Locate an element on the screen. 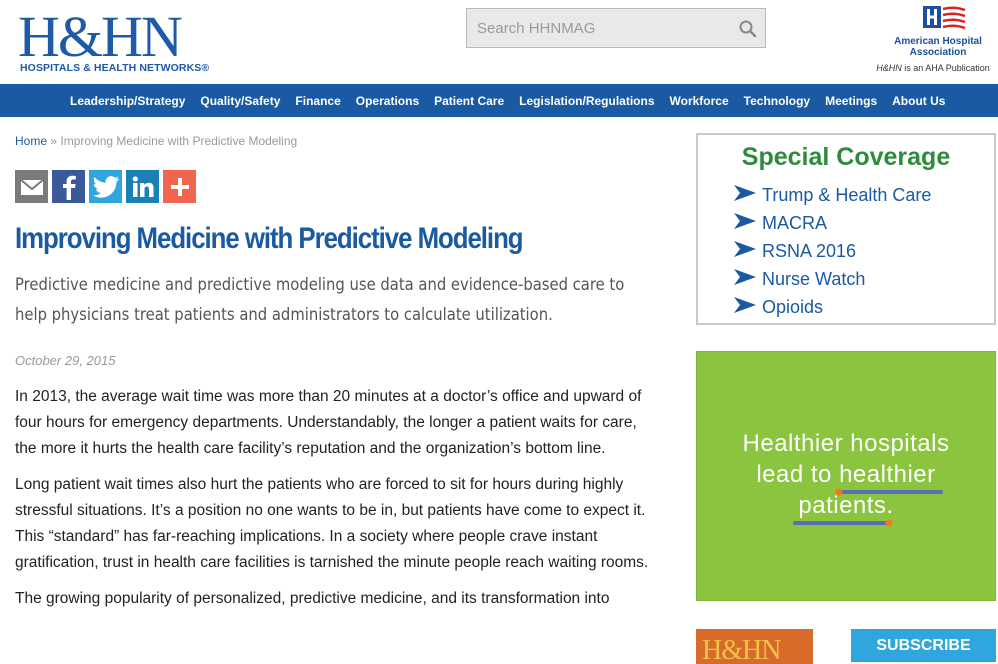 The image size is (998, 664). twitter-icon is located at coordinates (105, 186).